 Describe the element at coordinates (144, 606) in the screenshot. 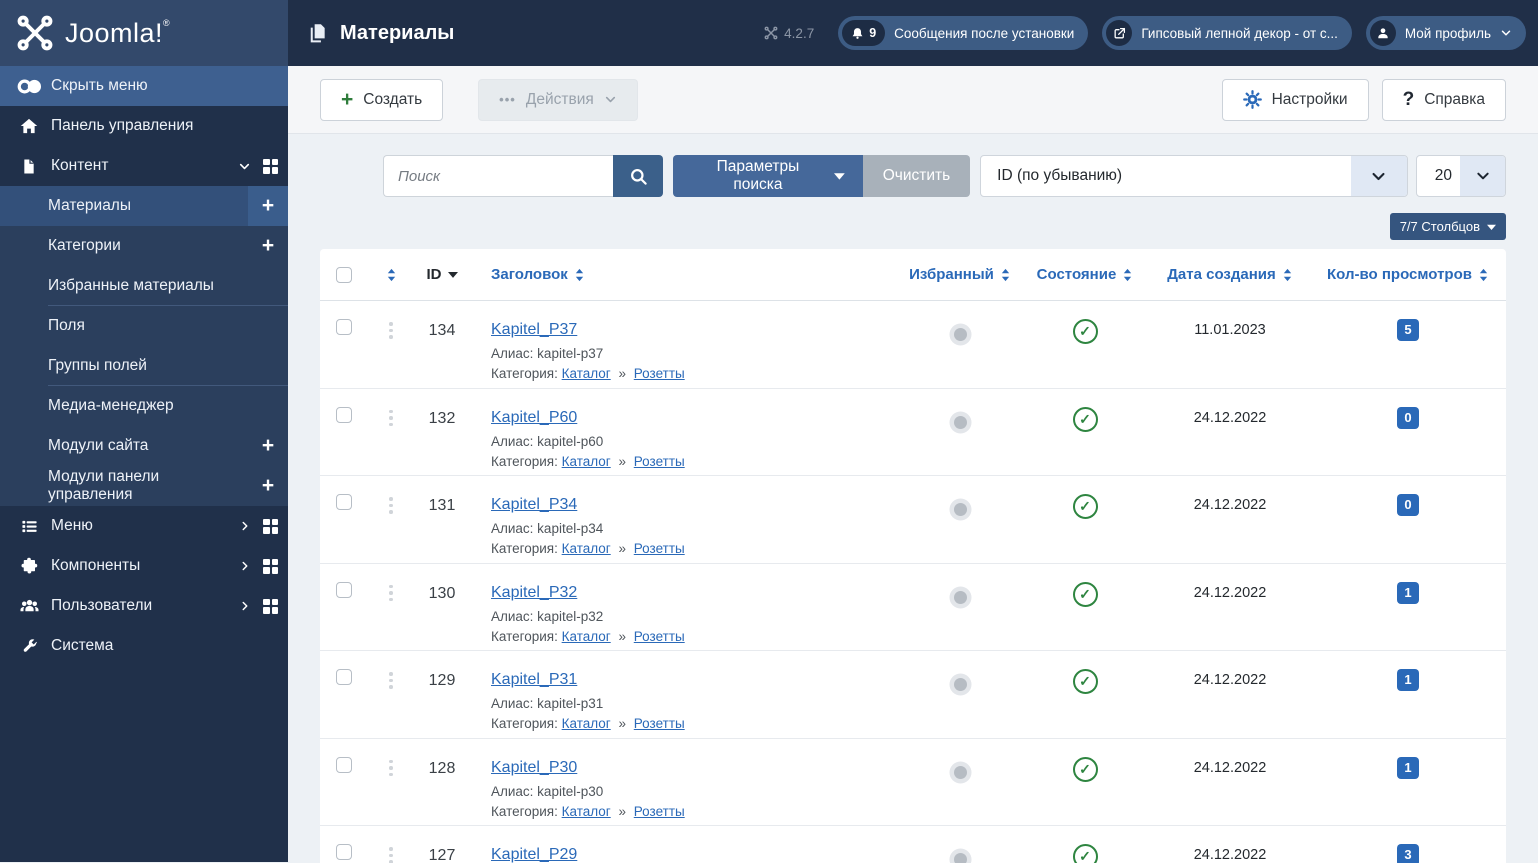

I see `sidebar-item-users: Пользователи` at that location.